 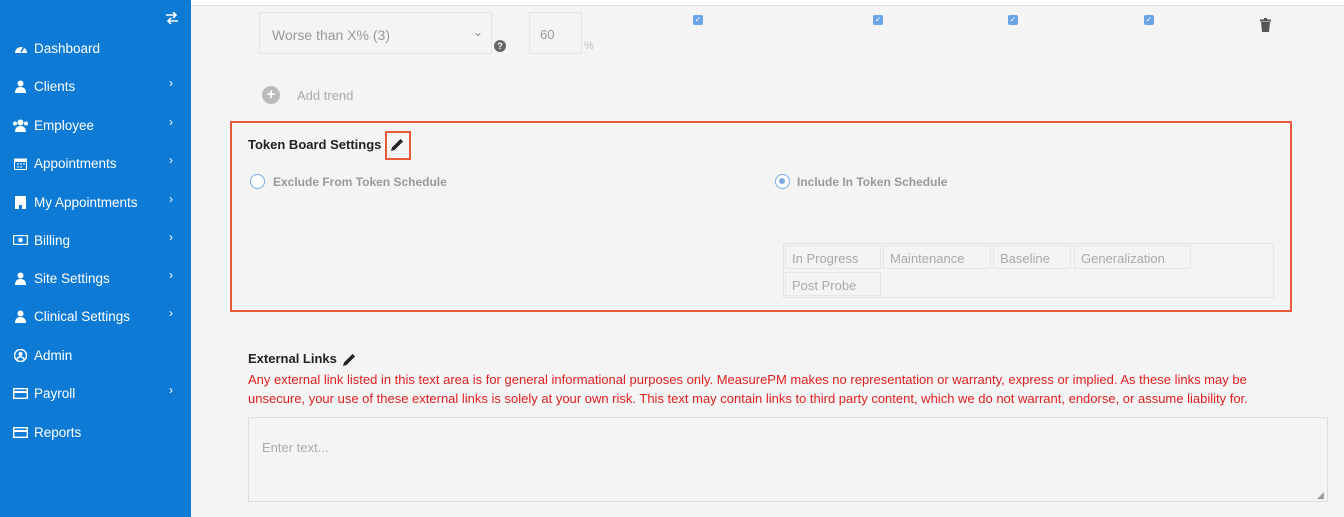 What do you see at coordinates (1132, 257) in the screenshot?
I see `phase-tag: Generalization` at bounding box center [1132, 257].